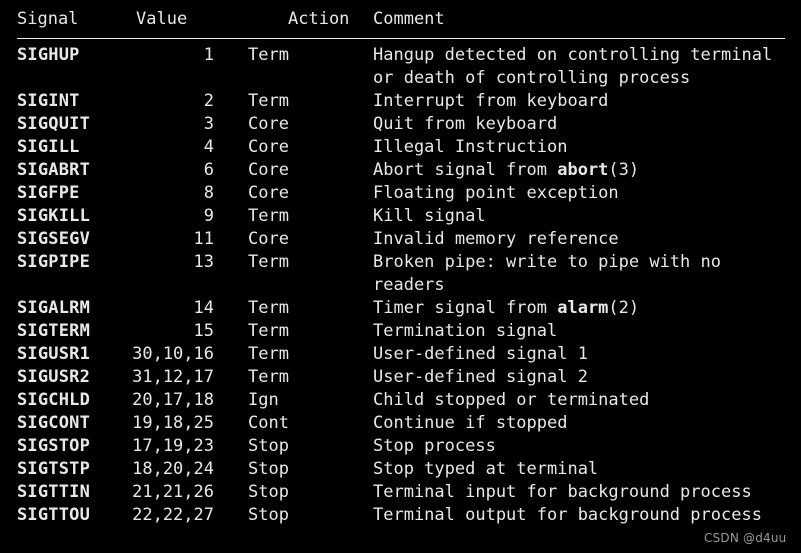 The height and width of the screenshot is (553, 801). I want to click on cell-value: 11, so click(203, 239).